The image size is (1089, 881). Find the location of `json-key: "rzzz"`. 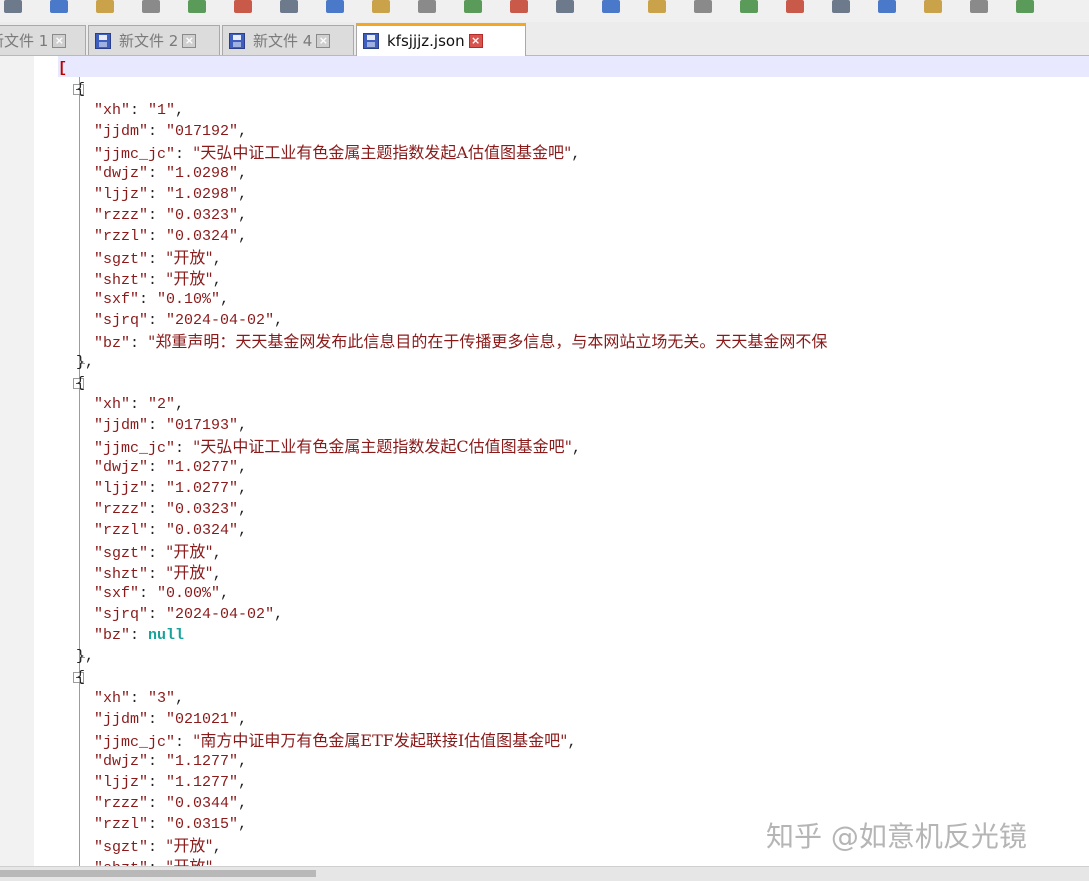

json-key: "rzzz" is located at coordinates (121, 509).